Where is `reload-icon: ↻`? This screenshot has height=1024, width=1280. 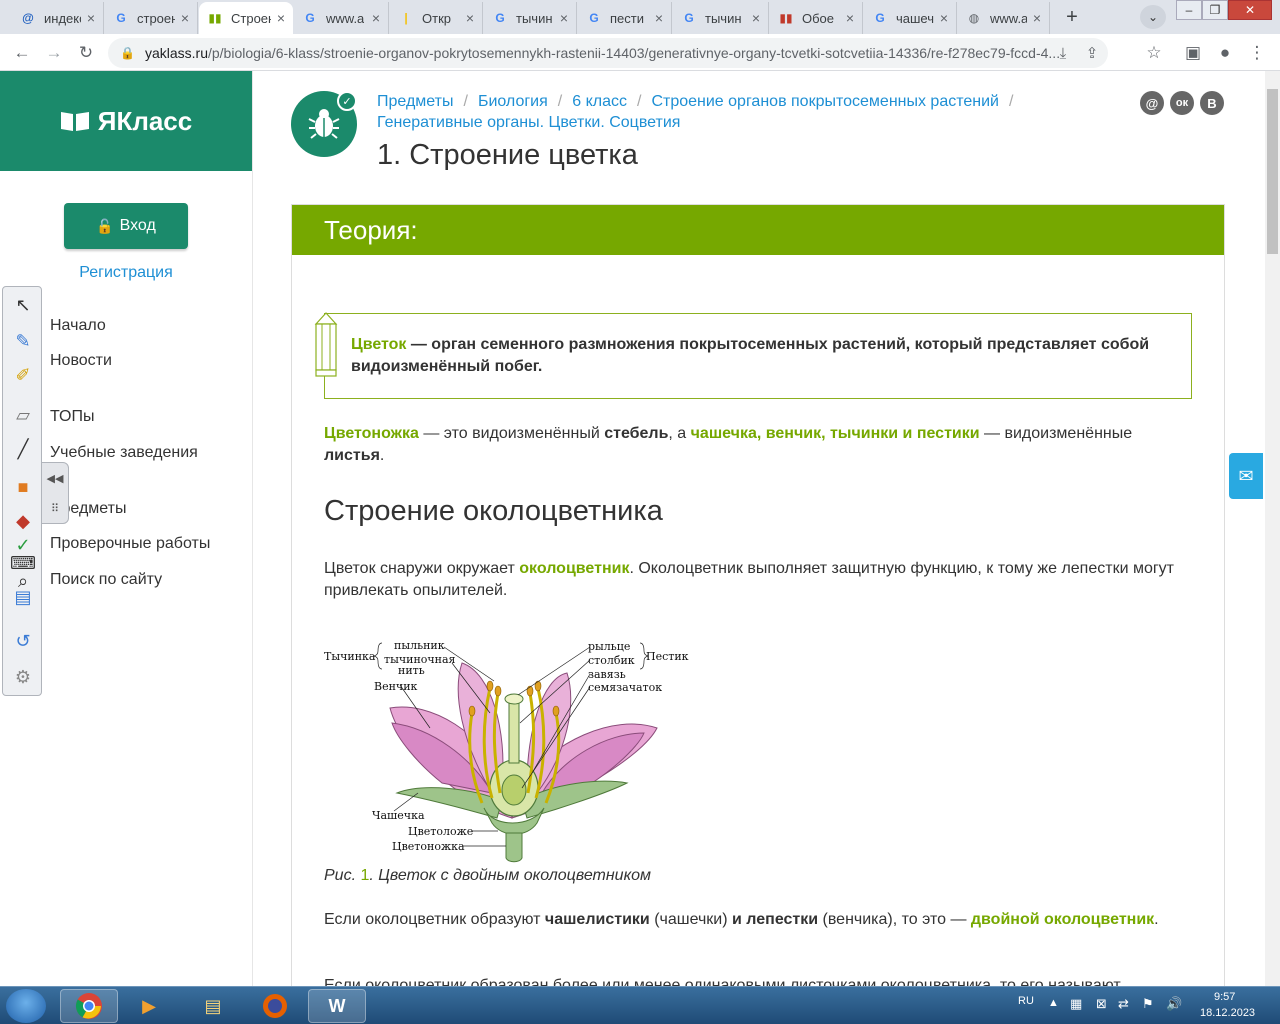 reload-icon: ↻ is located at coordinates (86, 53).